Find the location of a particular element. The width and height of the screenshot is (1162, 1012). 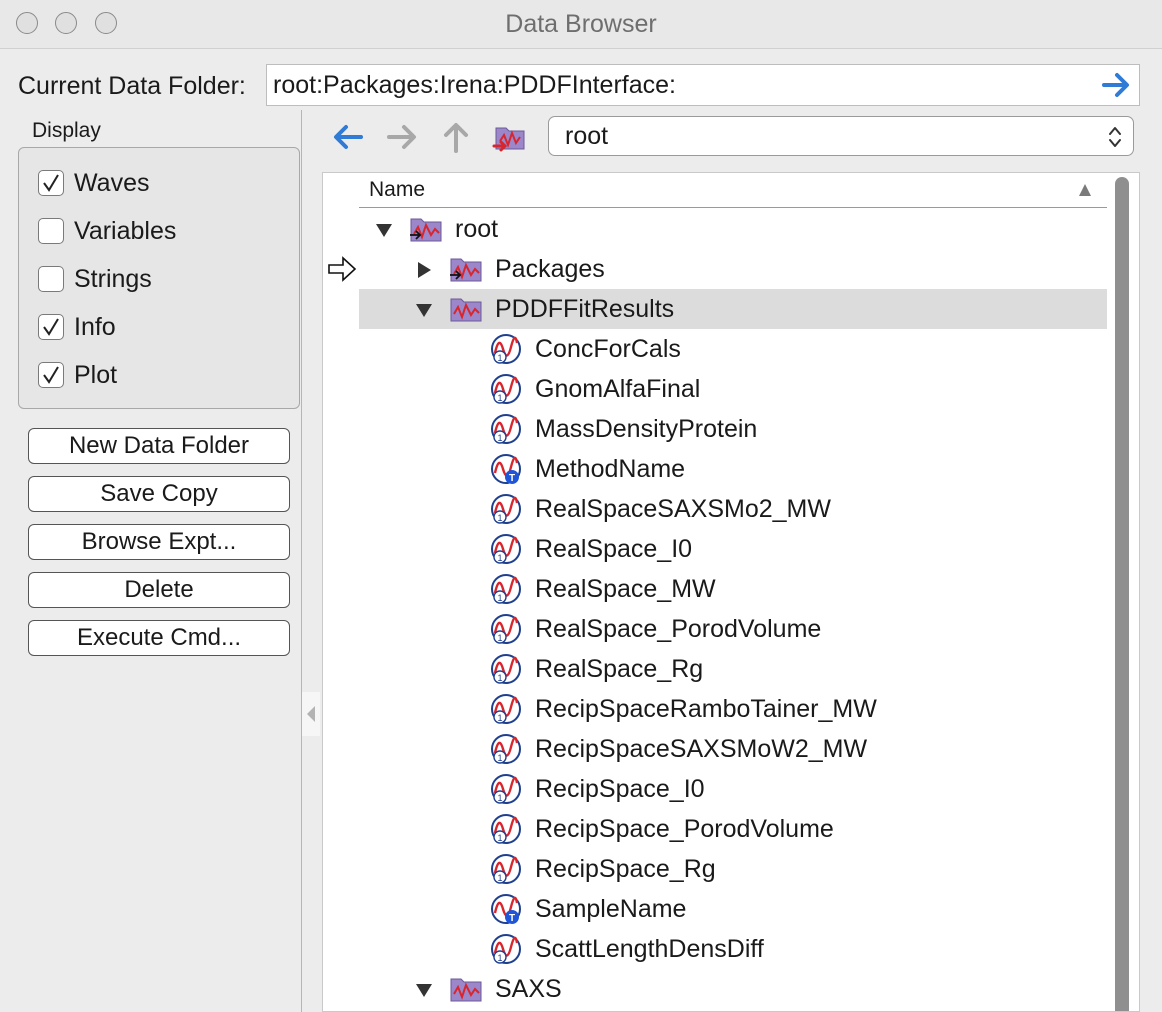

parent-folder-arrow-icon is located at coordinates (456, 137).